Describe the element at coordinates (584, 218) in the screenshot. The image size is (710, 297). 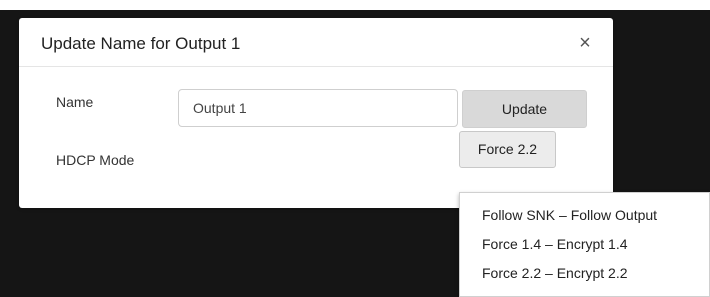
I see `hdcp-option-follow-snk: Follow SNK – Follow Output` at that location.